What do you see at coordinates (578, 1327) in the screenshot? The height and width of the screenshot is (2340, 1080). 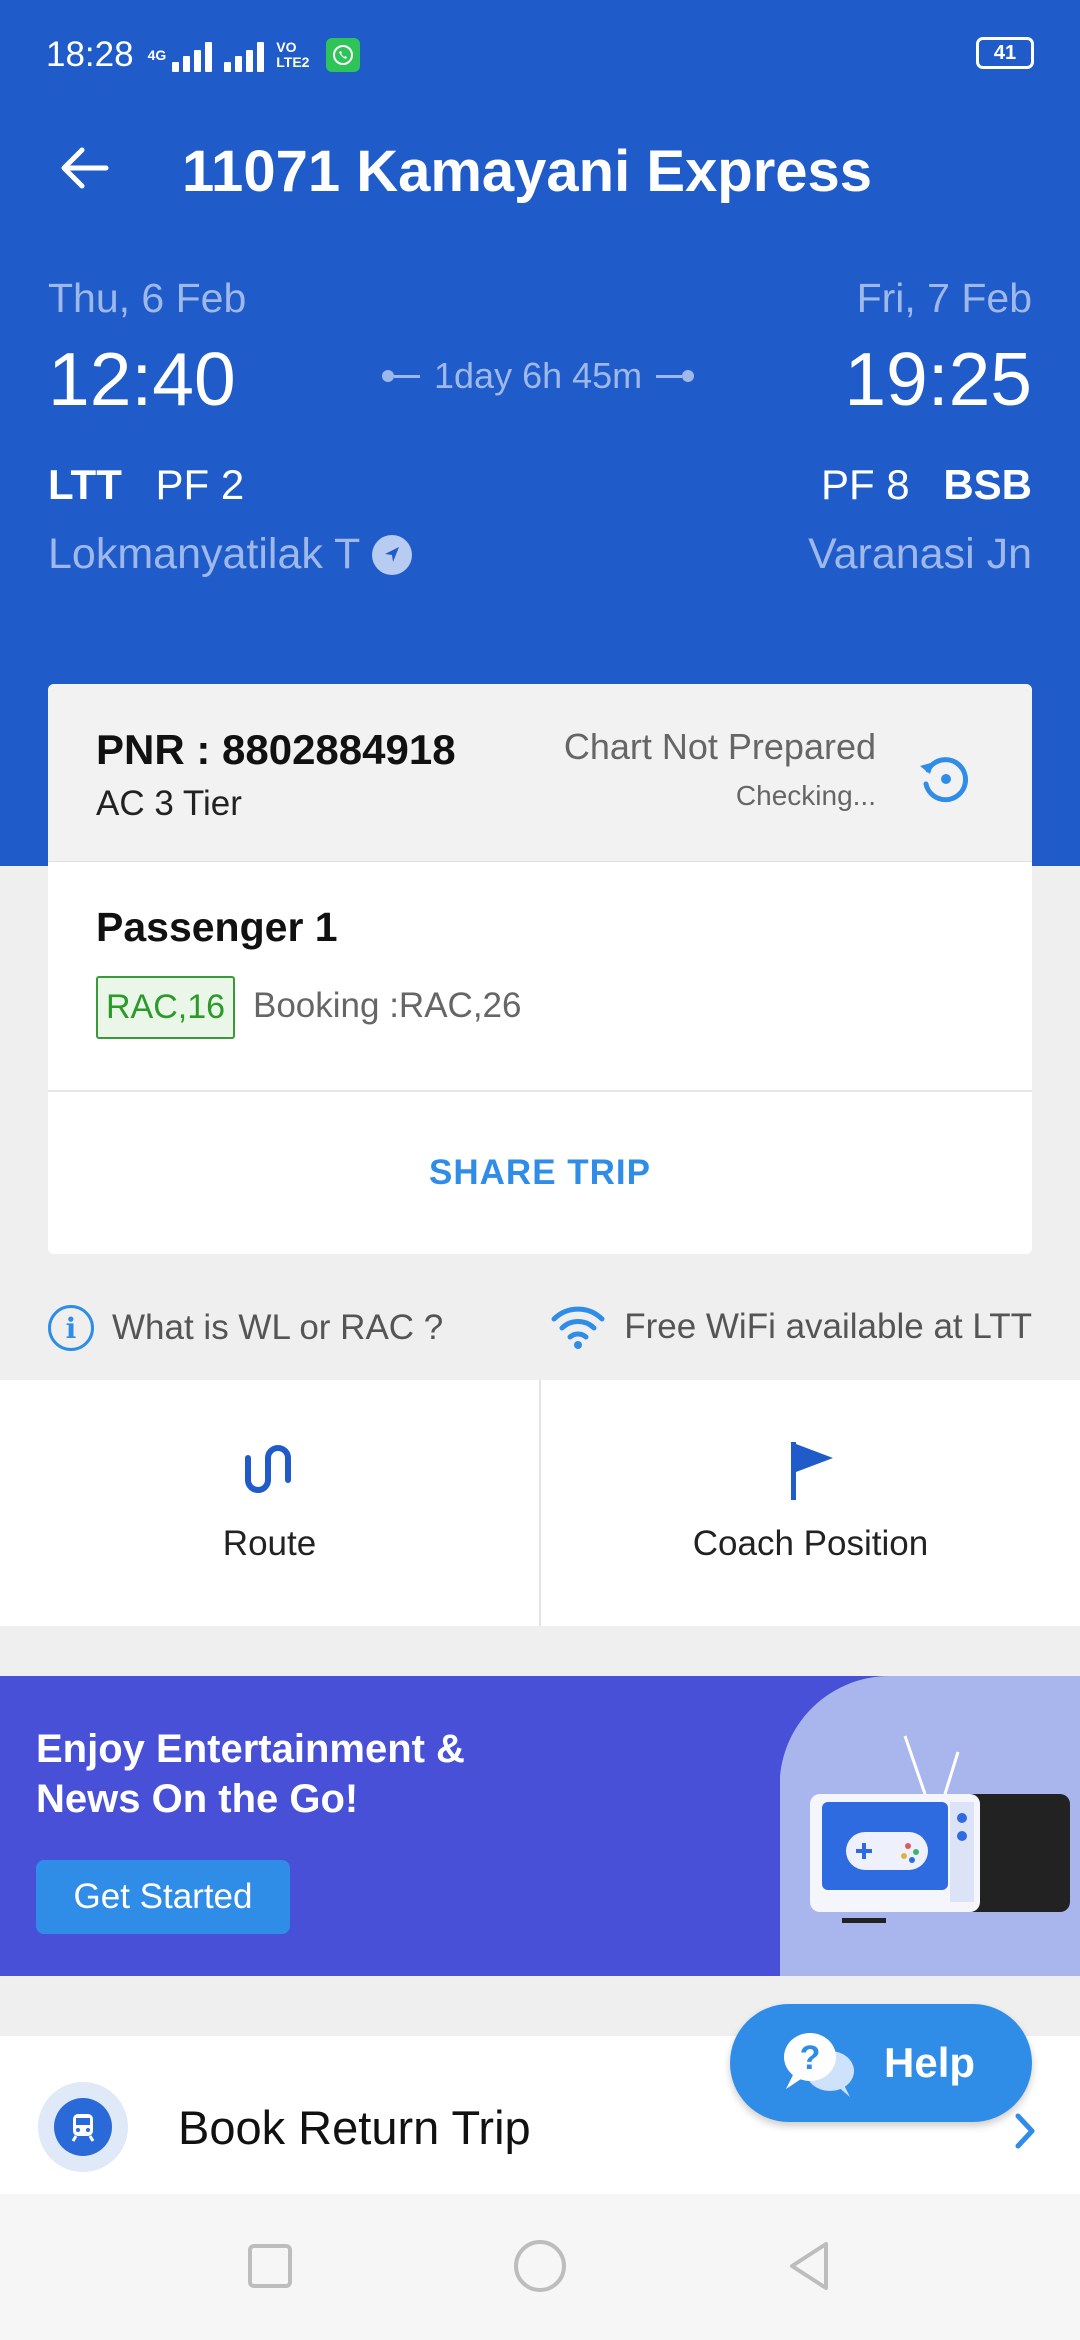 I see `wifi-icon` at bounding box center [578, 1327].